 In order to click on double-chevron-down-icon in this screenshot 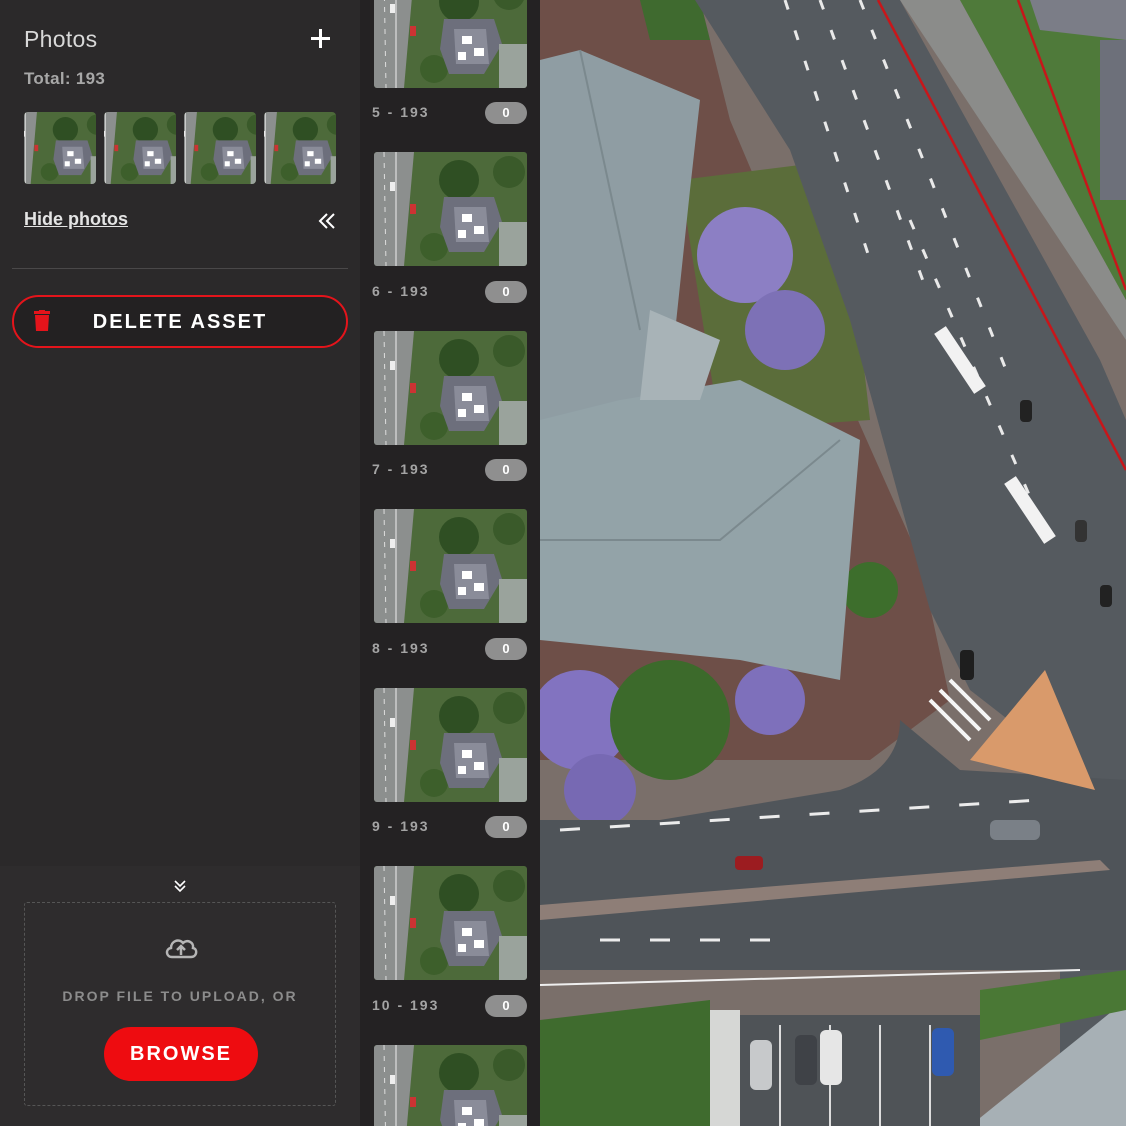, I will do `click(180, 886)`.